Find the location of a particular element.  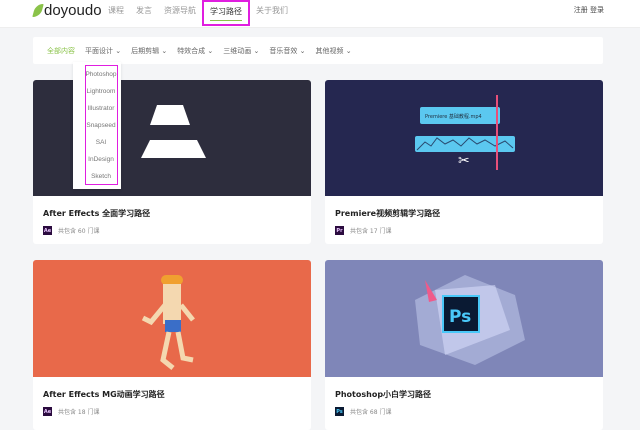

course-count: 共包含 17 门课 is located at coordinates (371, 231).